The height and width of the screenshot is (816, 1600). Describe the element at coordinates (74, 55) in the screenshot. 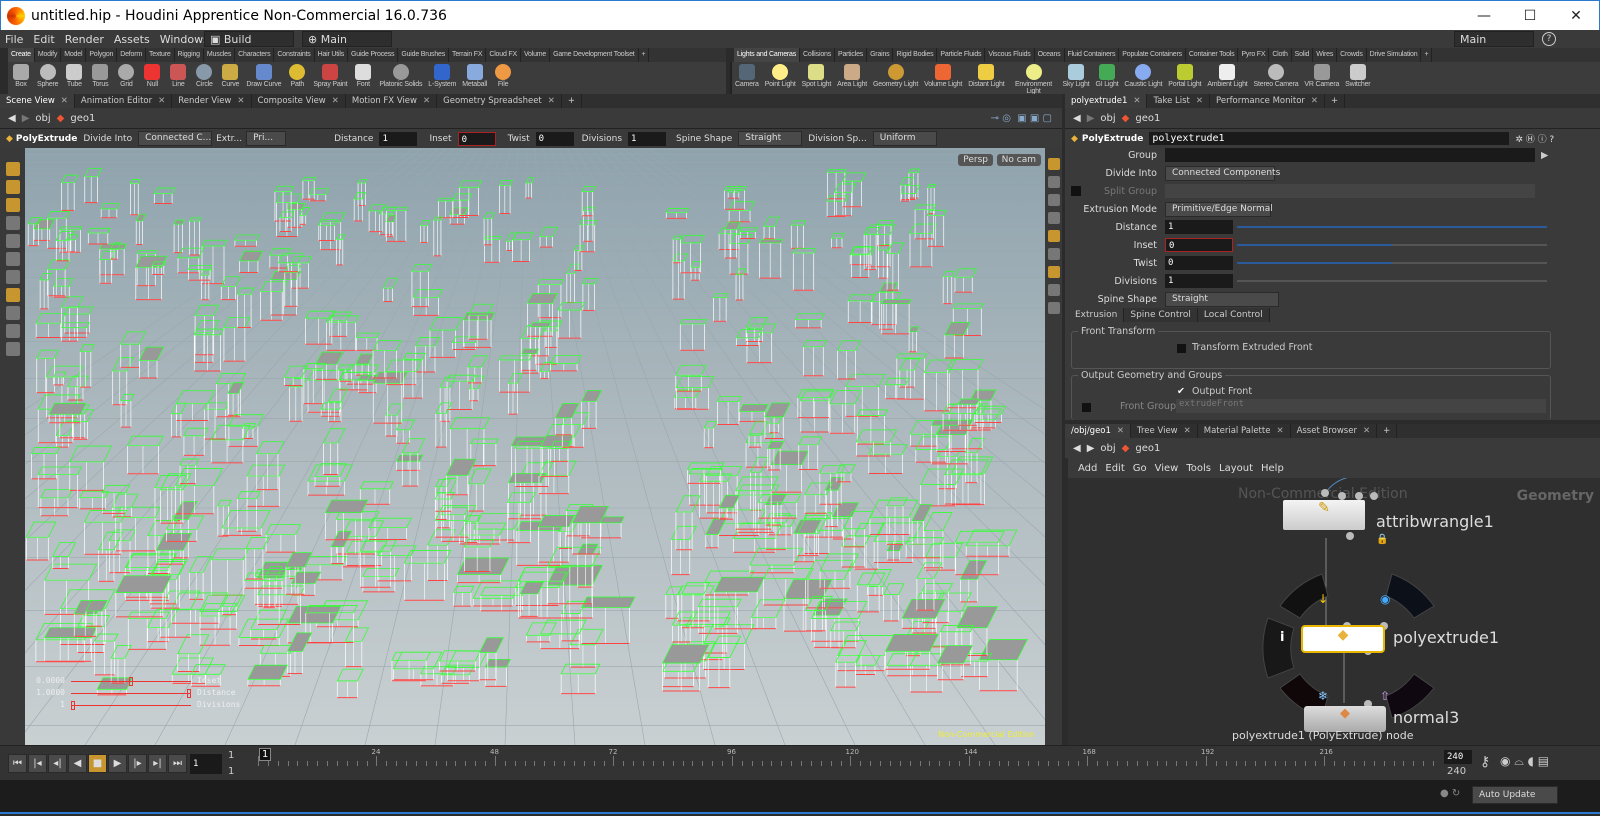

I see `shelf-tab: Model` at that location.